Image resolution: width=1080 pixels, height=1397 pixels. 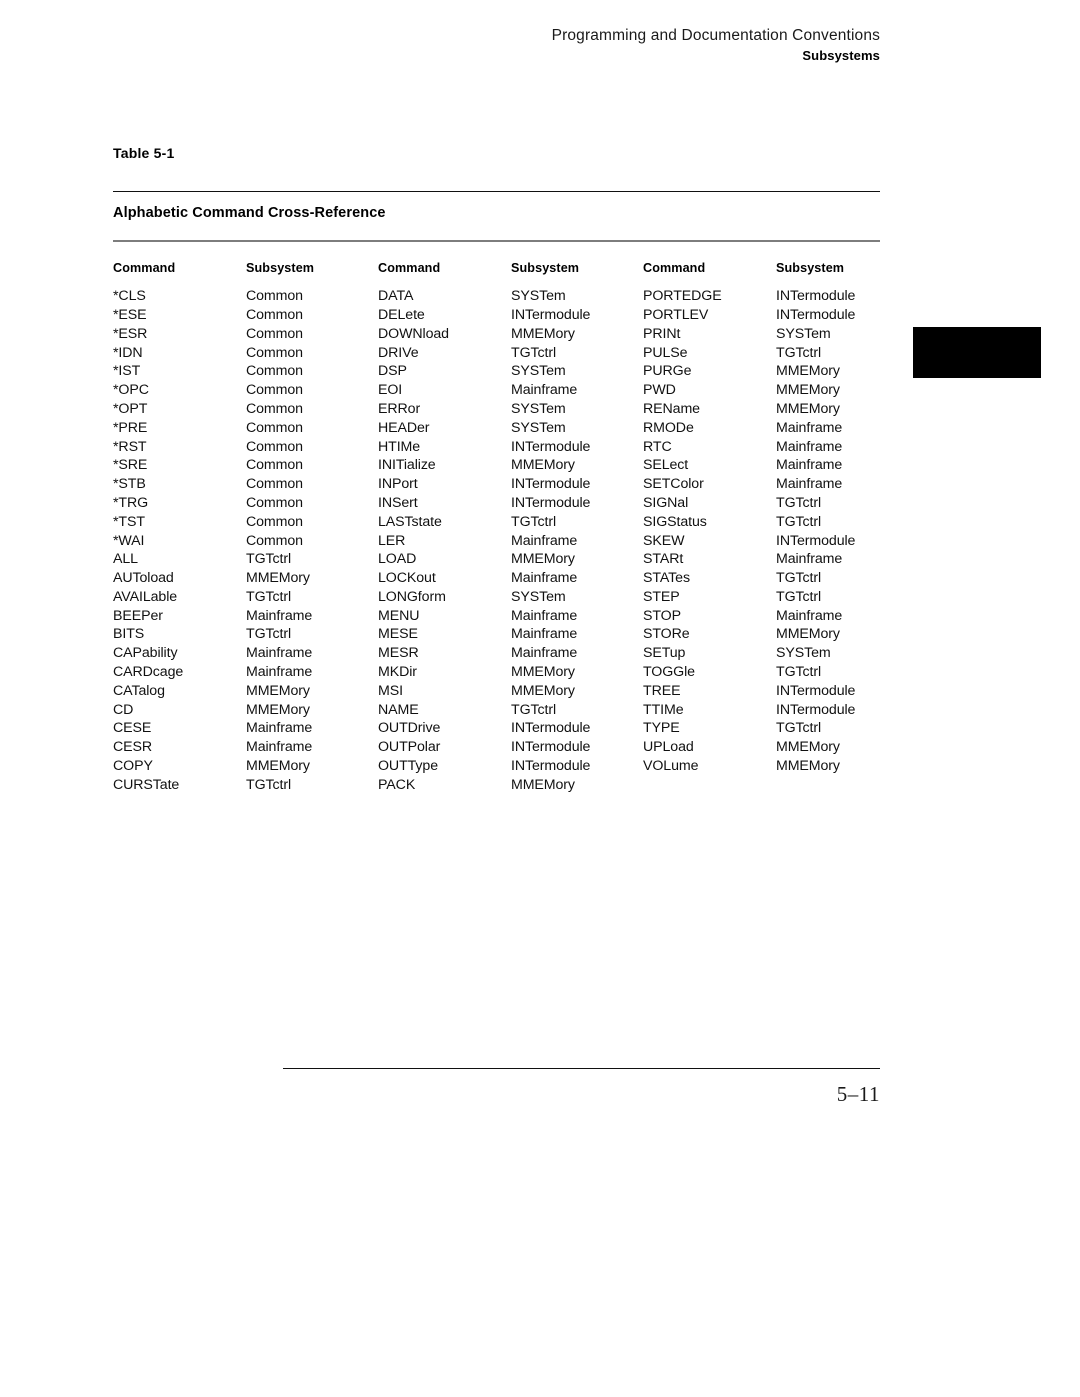 What do you see at coordinates (398, 484) in the screenshot?
I see `cell-command: INPort` at bounding box center [398, 484].